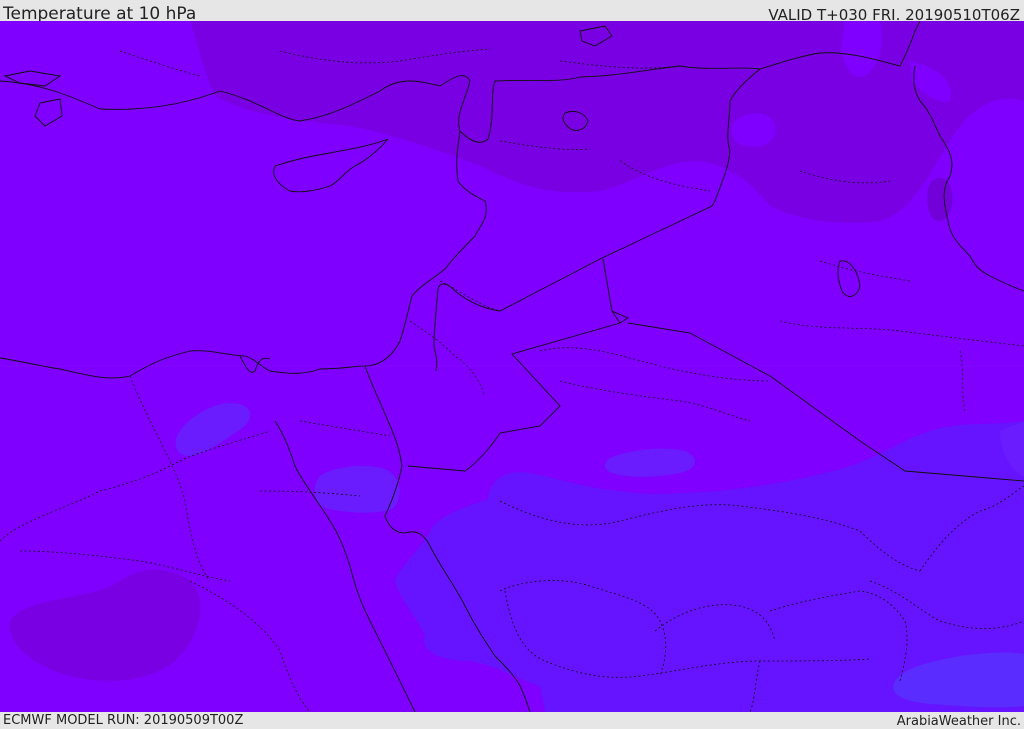 The height and width of the screenshot is (729, 1024). Describe the element at coordinates (958, 721) in the screenshot. I see `credit-label: ArabiaWeather Inc.` at that location.